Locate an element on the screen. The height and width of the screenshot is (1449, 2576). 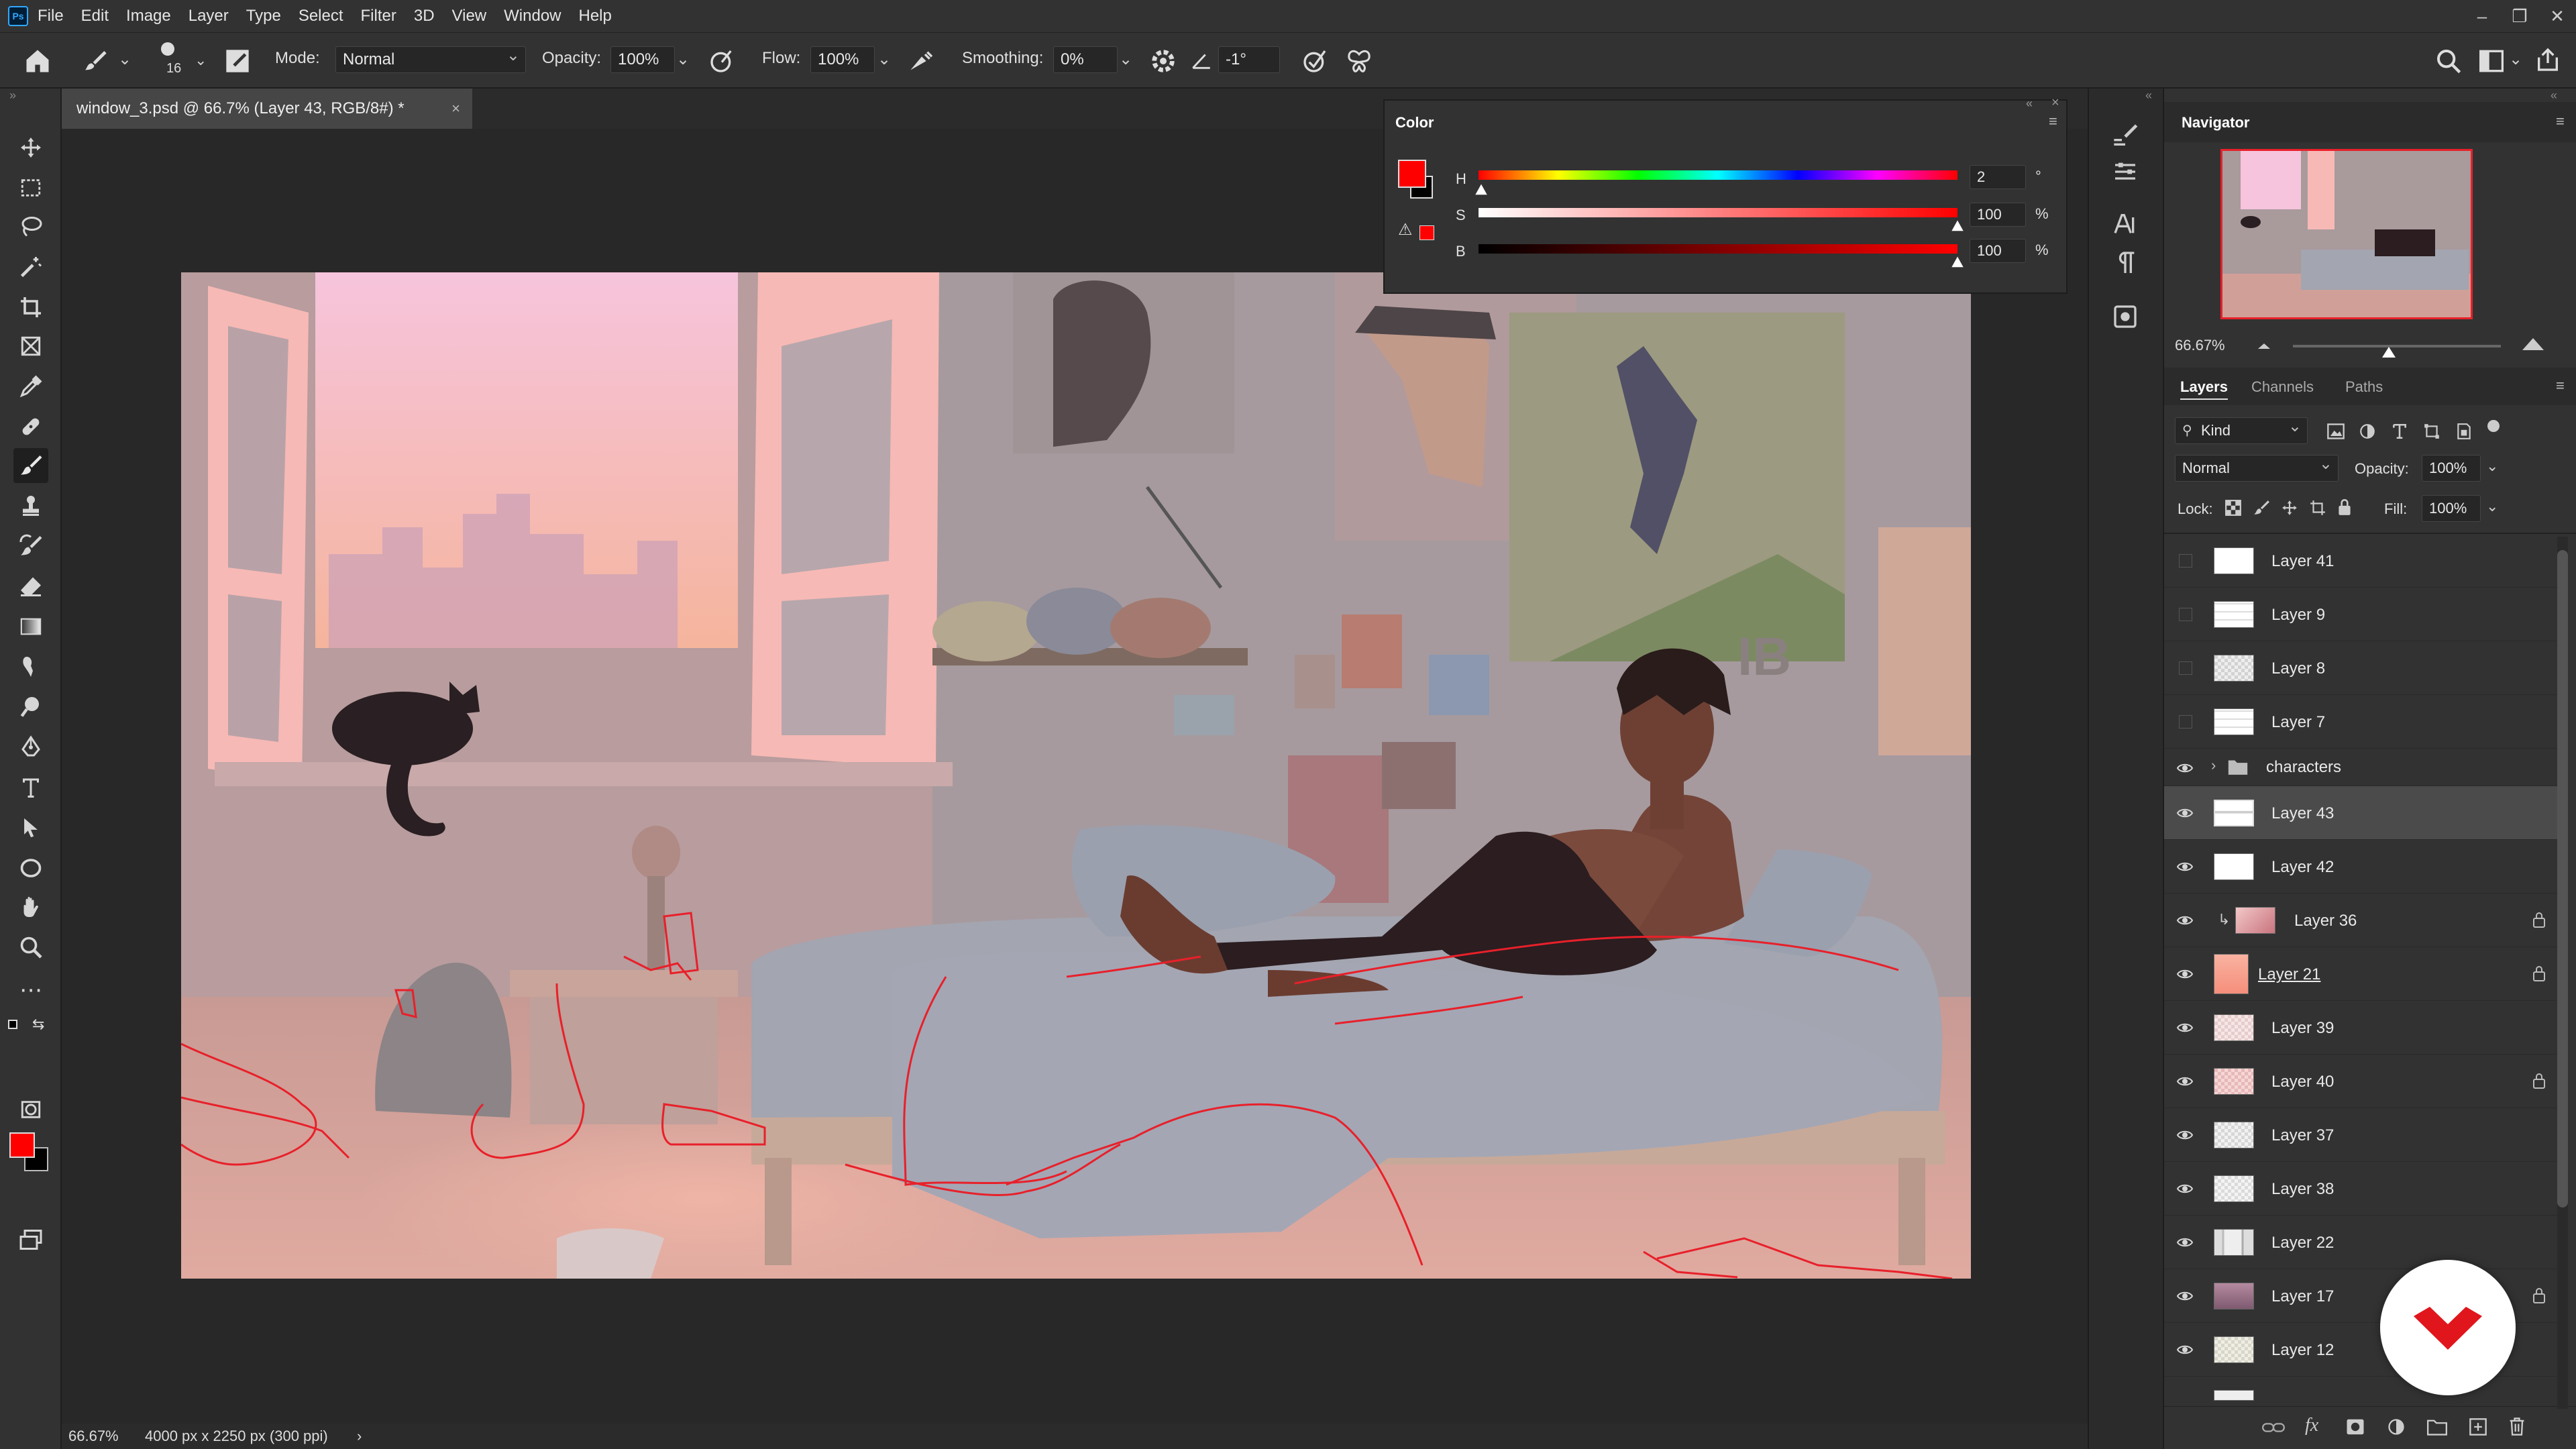
layer-fill-input: 100% is located at coordinates (2451, 508).